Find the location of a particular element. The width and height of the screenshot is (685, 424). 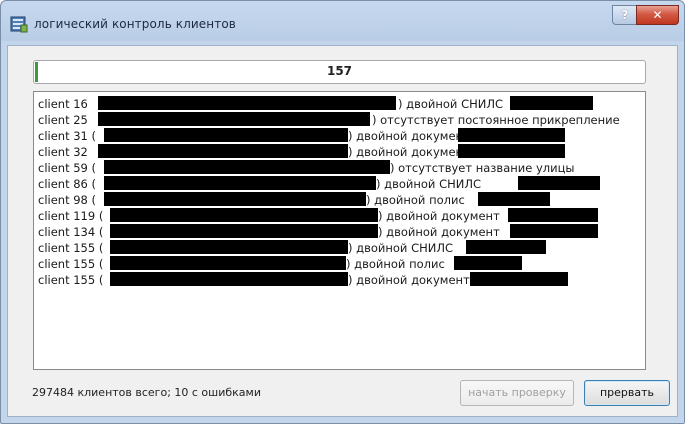

log-message: ) отсутствует название улицы is located at coordinates (482, 168).